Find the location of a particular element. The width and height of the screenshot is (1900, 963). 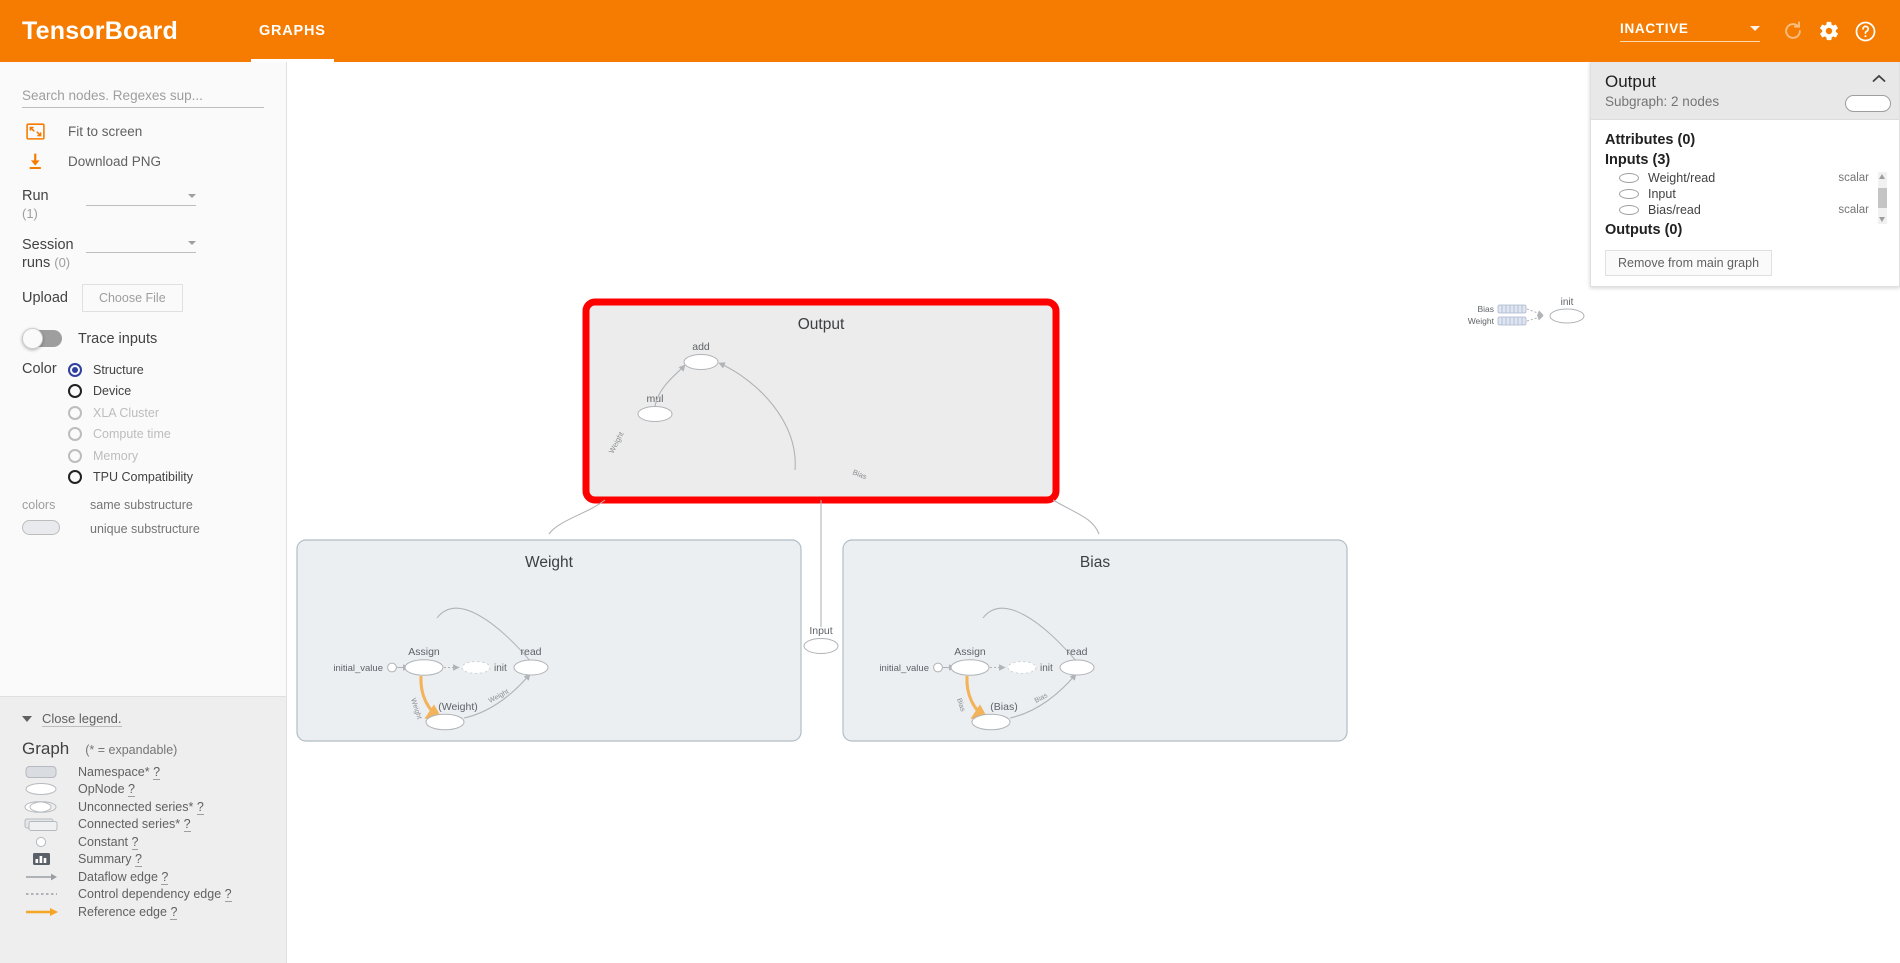

scroll-down-icon is located at coordinates (1882, 219).